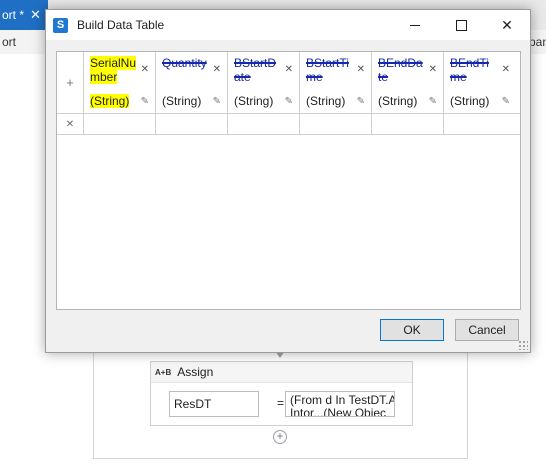 The height and width of the screenshot is (472, 546). I want to click on minimize-icon, so click(415, 25).